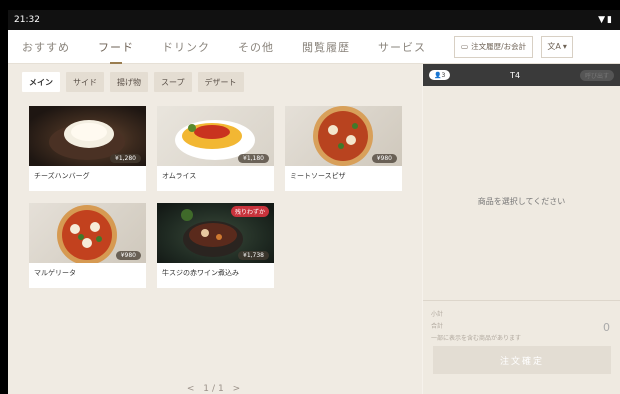 The image size is (620, 394). I want to click on page-indicator: 1/1, so click(215, 389).